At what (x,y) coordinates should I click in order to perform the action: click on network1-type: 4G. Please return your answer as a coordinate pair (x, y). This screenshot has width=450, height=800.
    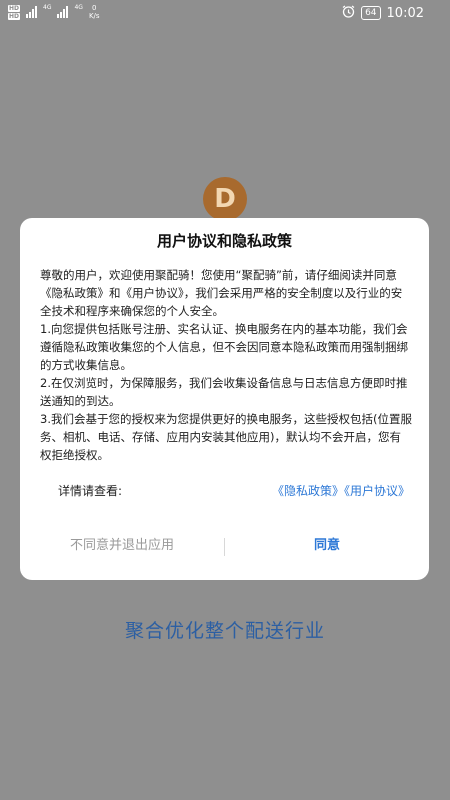
    Looking at the image, I should click on (47, 7).